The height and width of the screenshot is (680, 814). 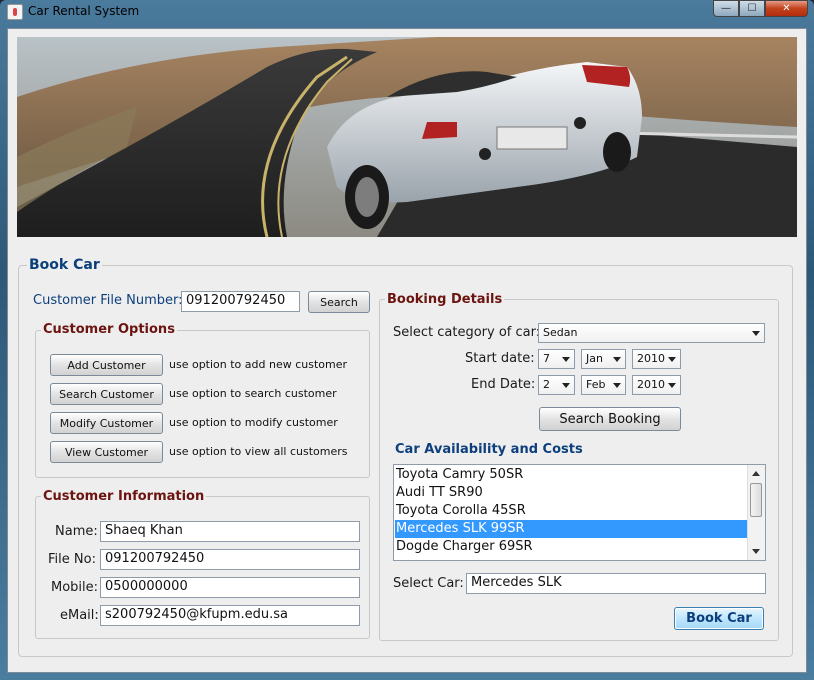 What do you see at coordinates (230, 615) in the screenshot?
I see `email-field: s200792450@kfupm.edu.sa` at bounding box center [230, 615].